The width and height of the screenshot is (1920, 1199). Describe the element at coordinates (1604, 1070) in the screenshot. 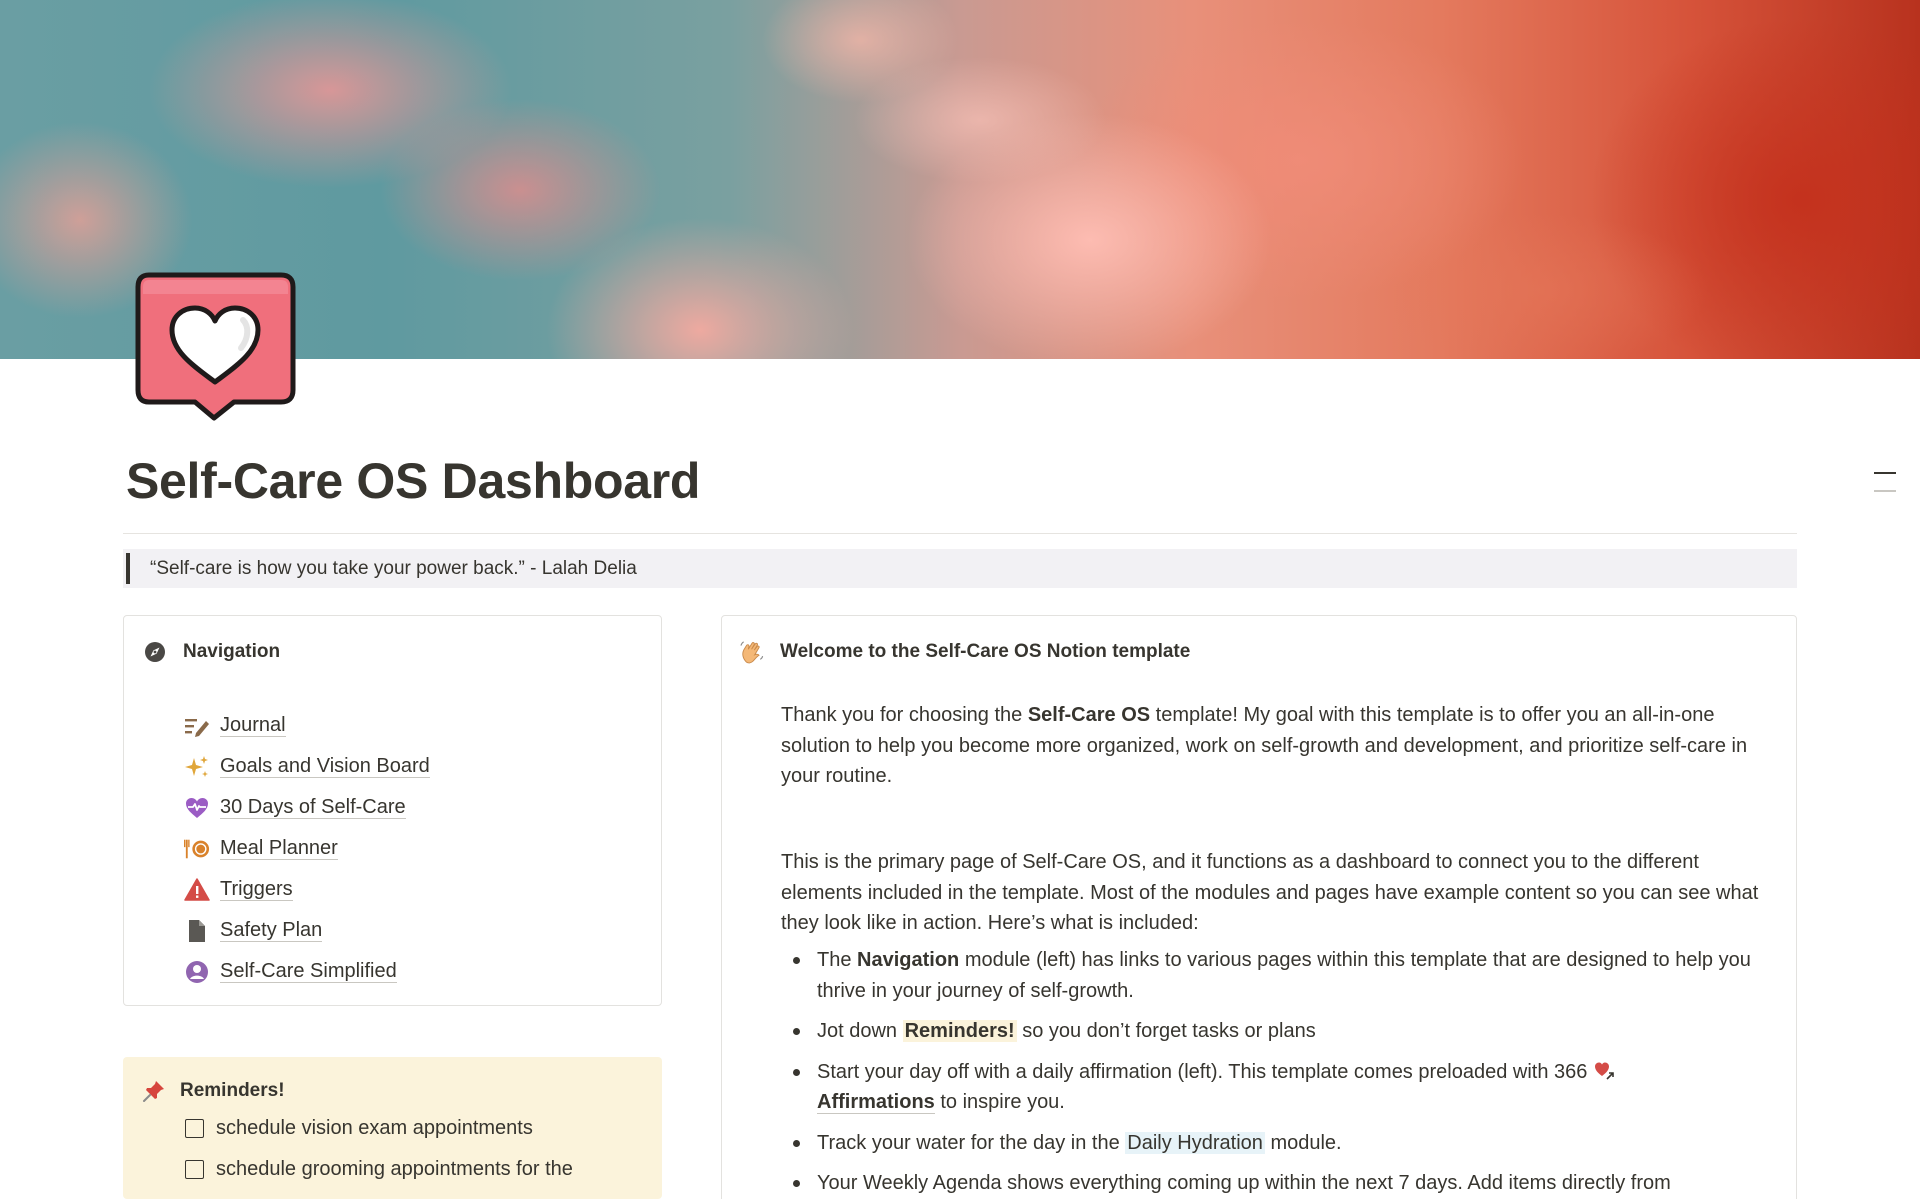

I see `heart-arrow-icon` at that location.